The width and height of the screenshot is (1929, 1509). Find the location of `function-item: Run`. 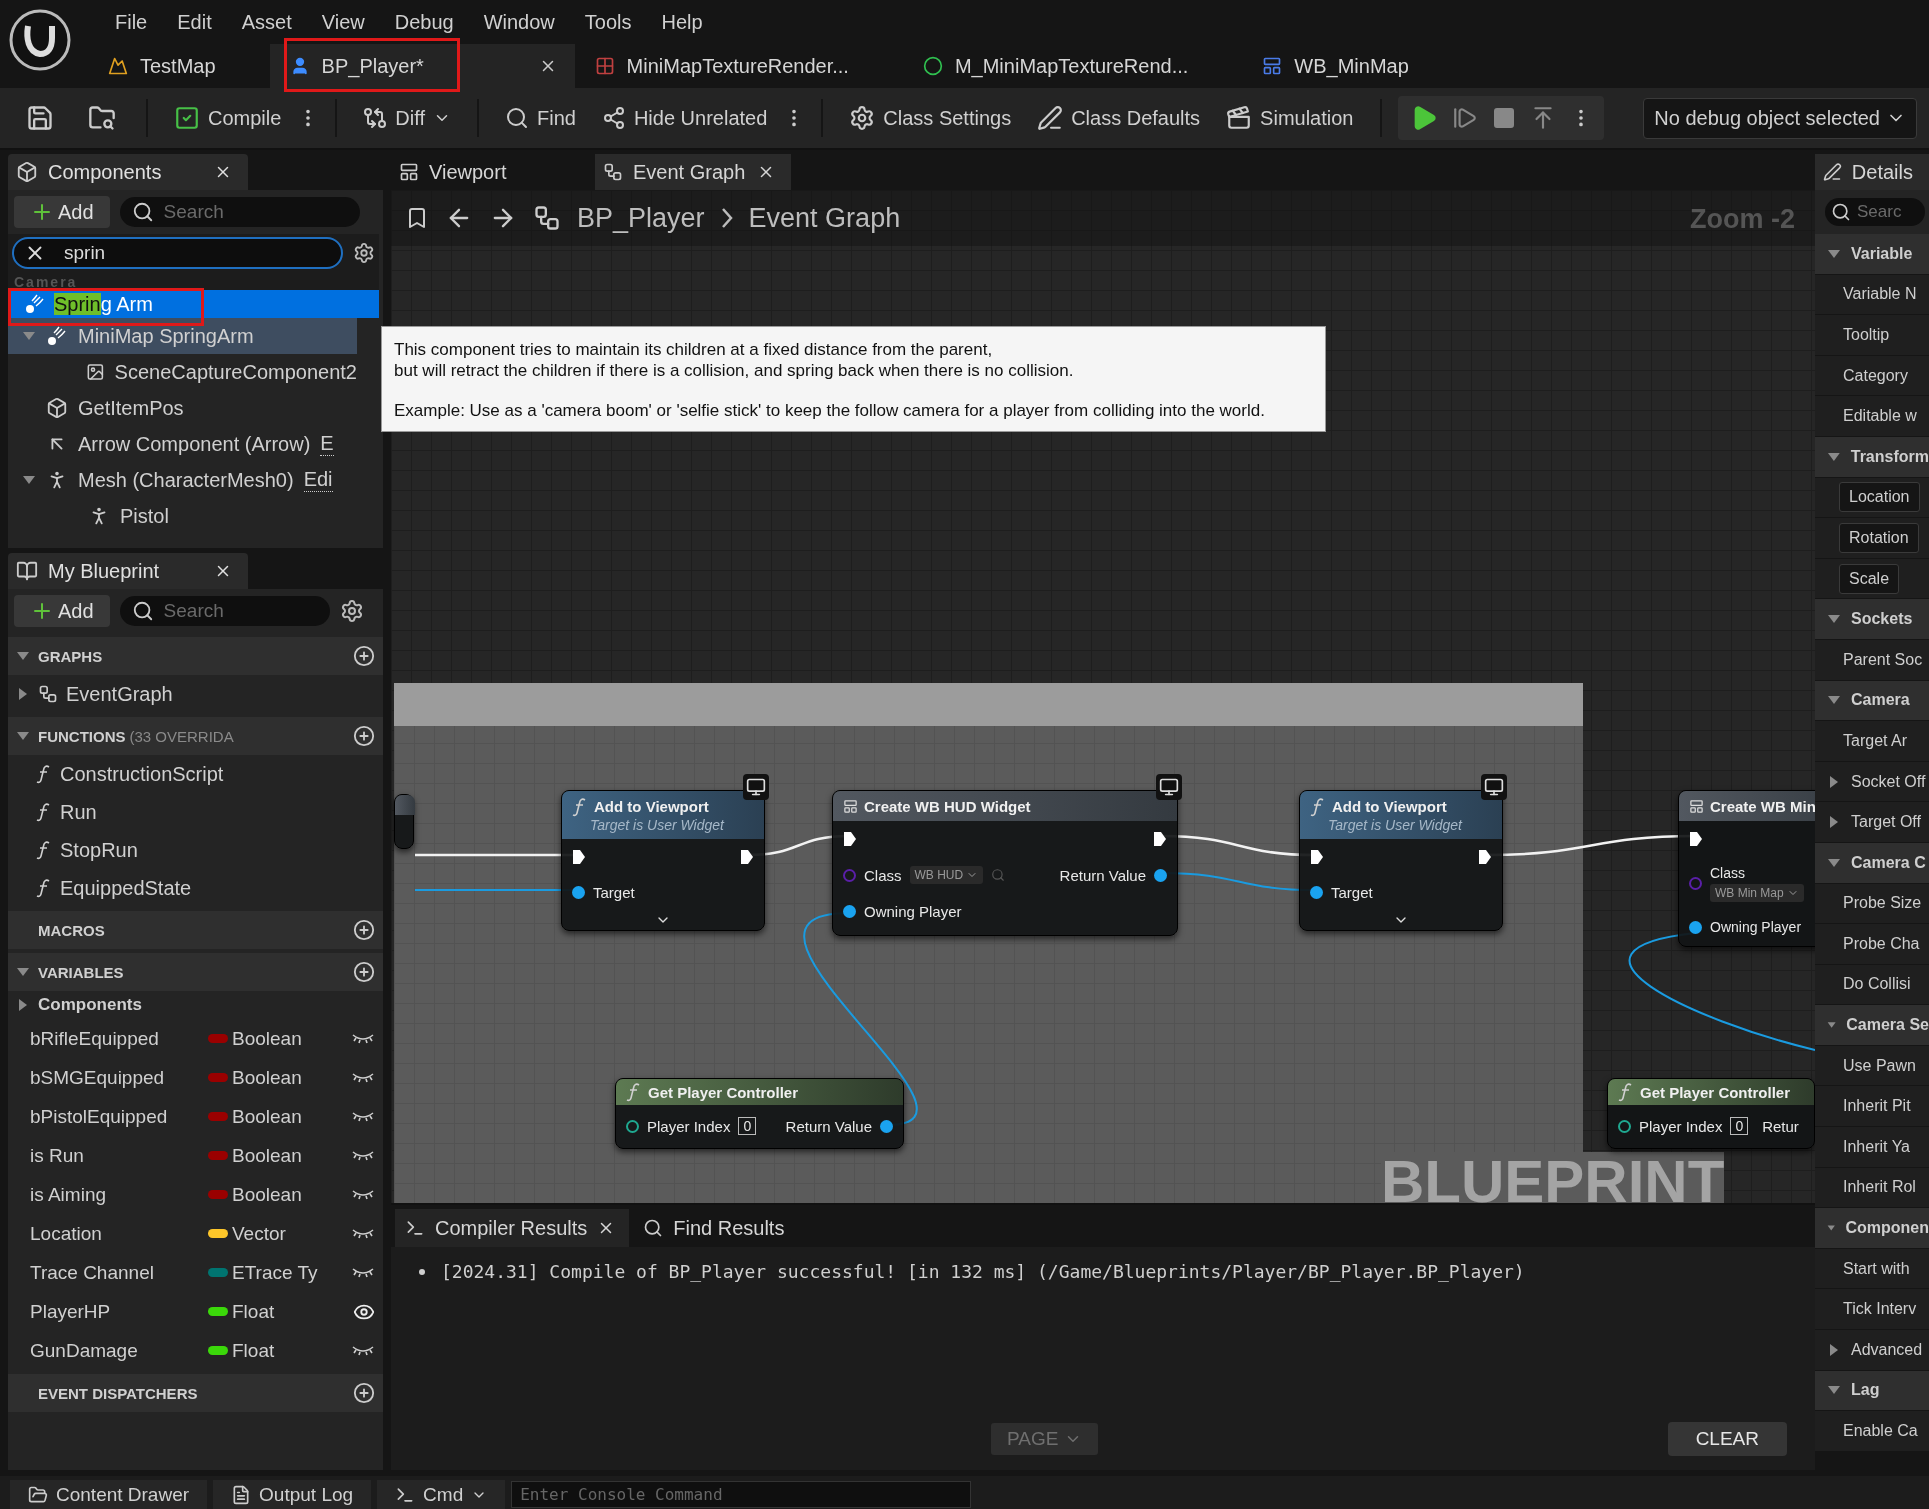

function-item: Run is located at coordinates (78, 812).